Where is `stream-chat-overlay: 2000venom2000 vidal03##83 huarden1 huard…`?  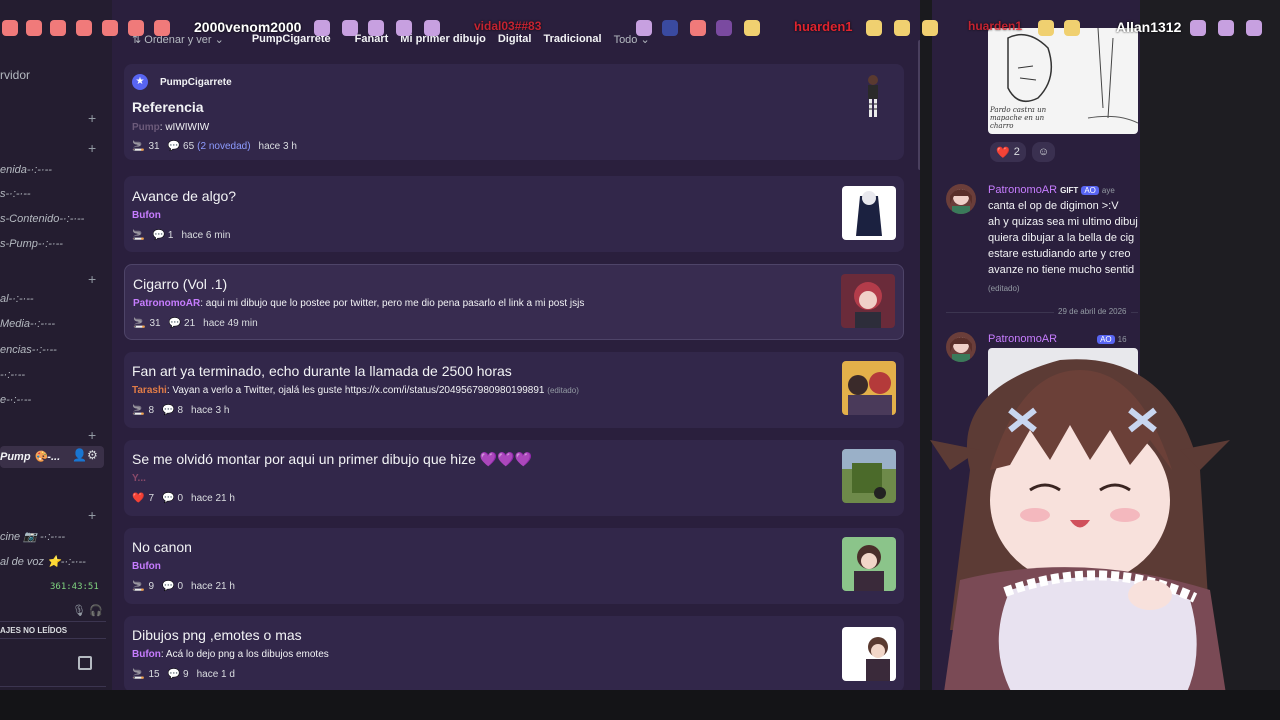
stream-chat-overlay: 2000venom2000 vidal03##83 huarden1 huard… is located at coordinates (640, 28).